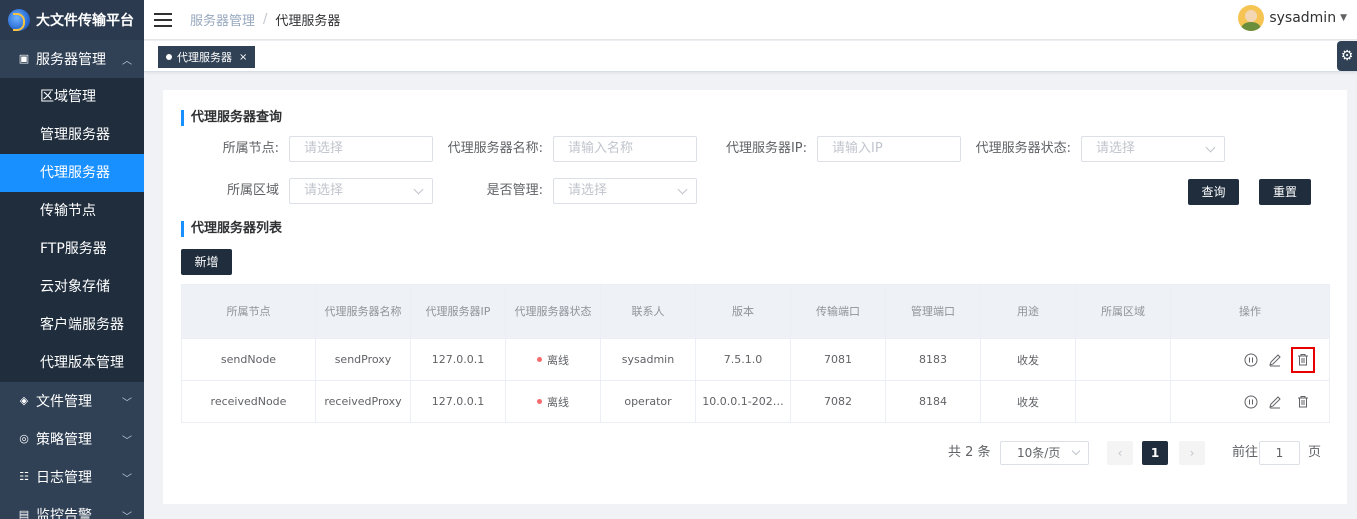 Image resolution: width=1357 pixels, height=519 pixels. I want to click on cell-transfer-port: 7081, so click(838, 359).